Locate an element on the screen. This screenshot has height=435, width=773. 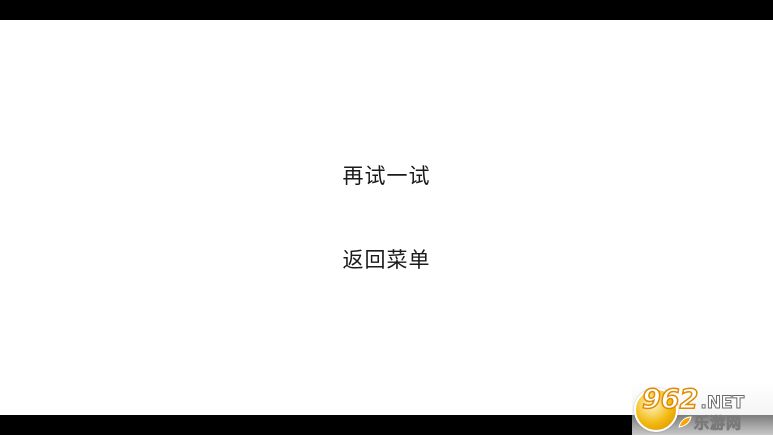
letterbox-top is located at coordinates (386, 10).